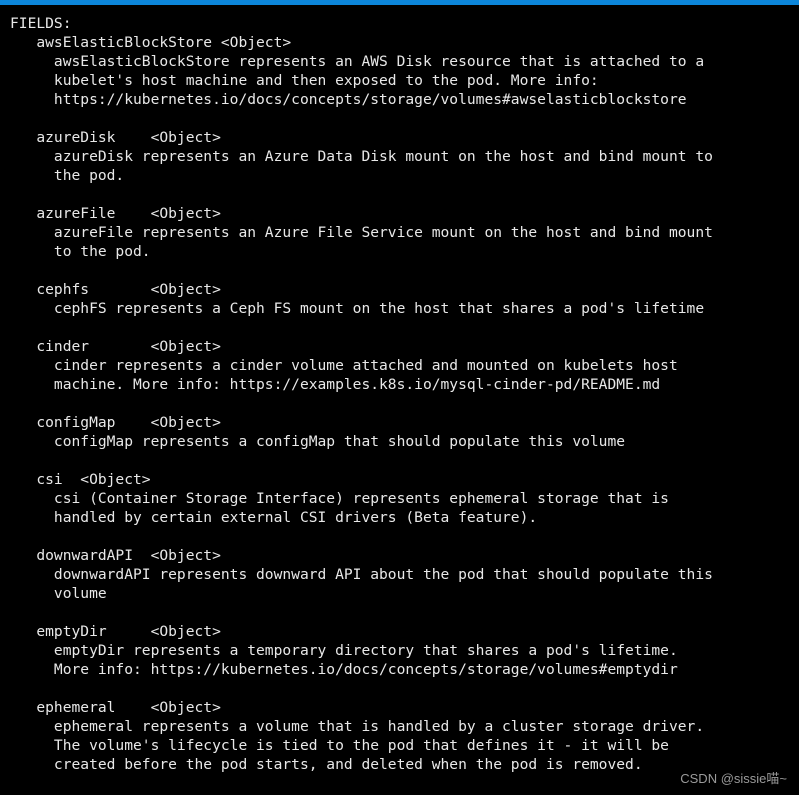  What do you see at coordinates (733, 778) in the screenshot?
I see `csdn-watermark: CSDN @sissie喵~` at bounding box center [733, 778].